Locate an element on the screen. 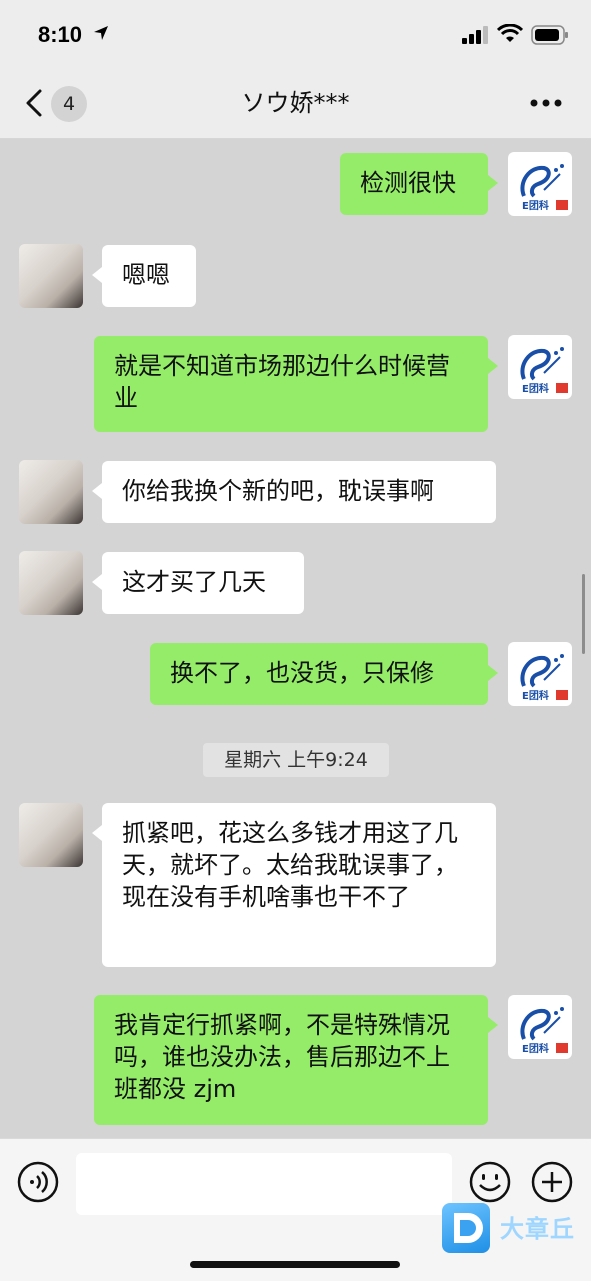 Image resolution: width=591 pixels, height=1281 pixels. chat-title: ソウ娇*** is located at coordinates (295, 103).